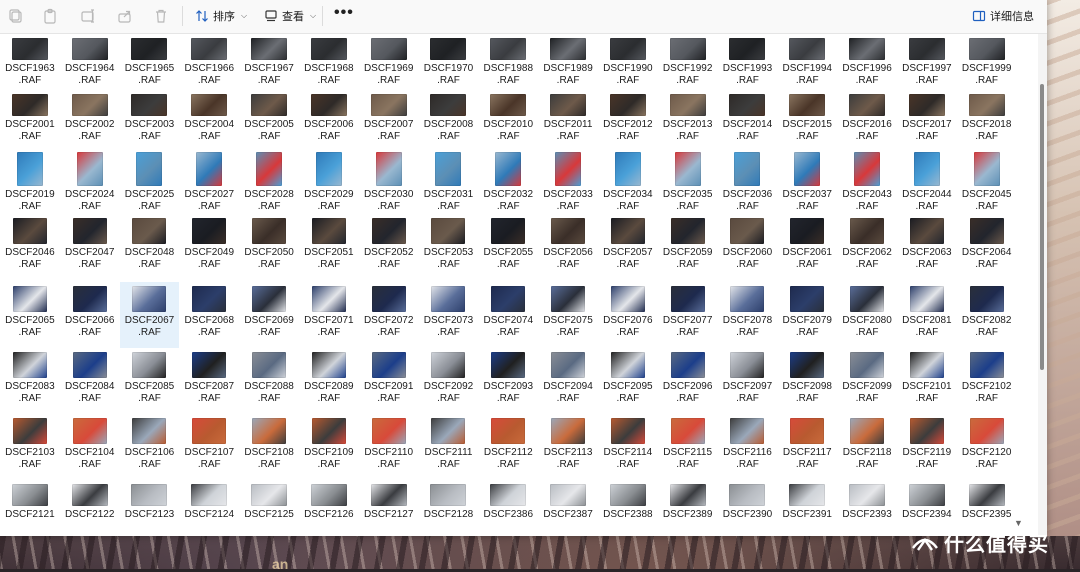 The height and width of the screenshot is (572, 1080). What do you see at coordinates (389, 181) in the screenshot?
I see `file-item: DSCF2030 .RAF` at bounding box center [389, 181].